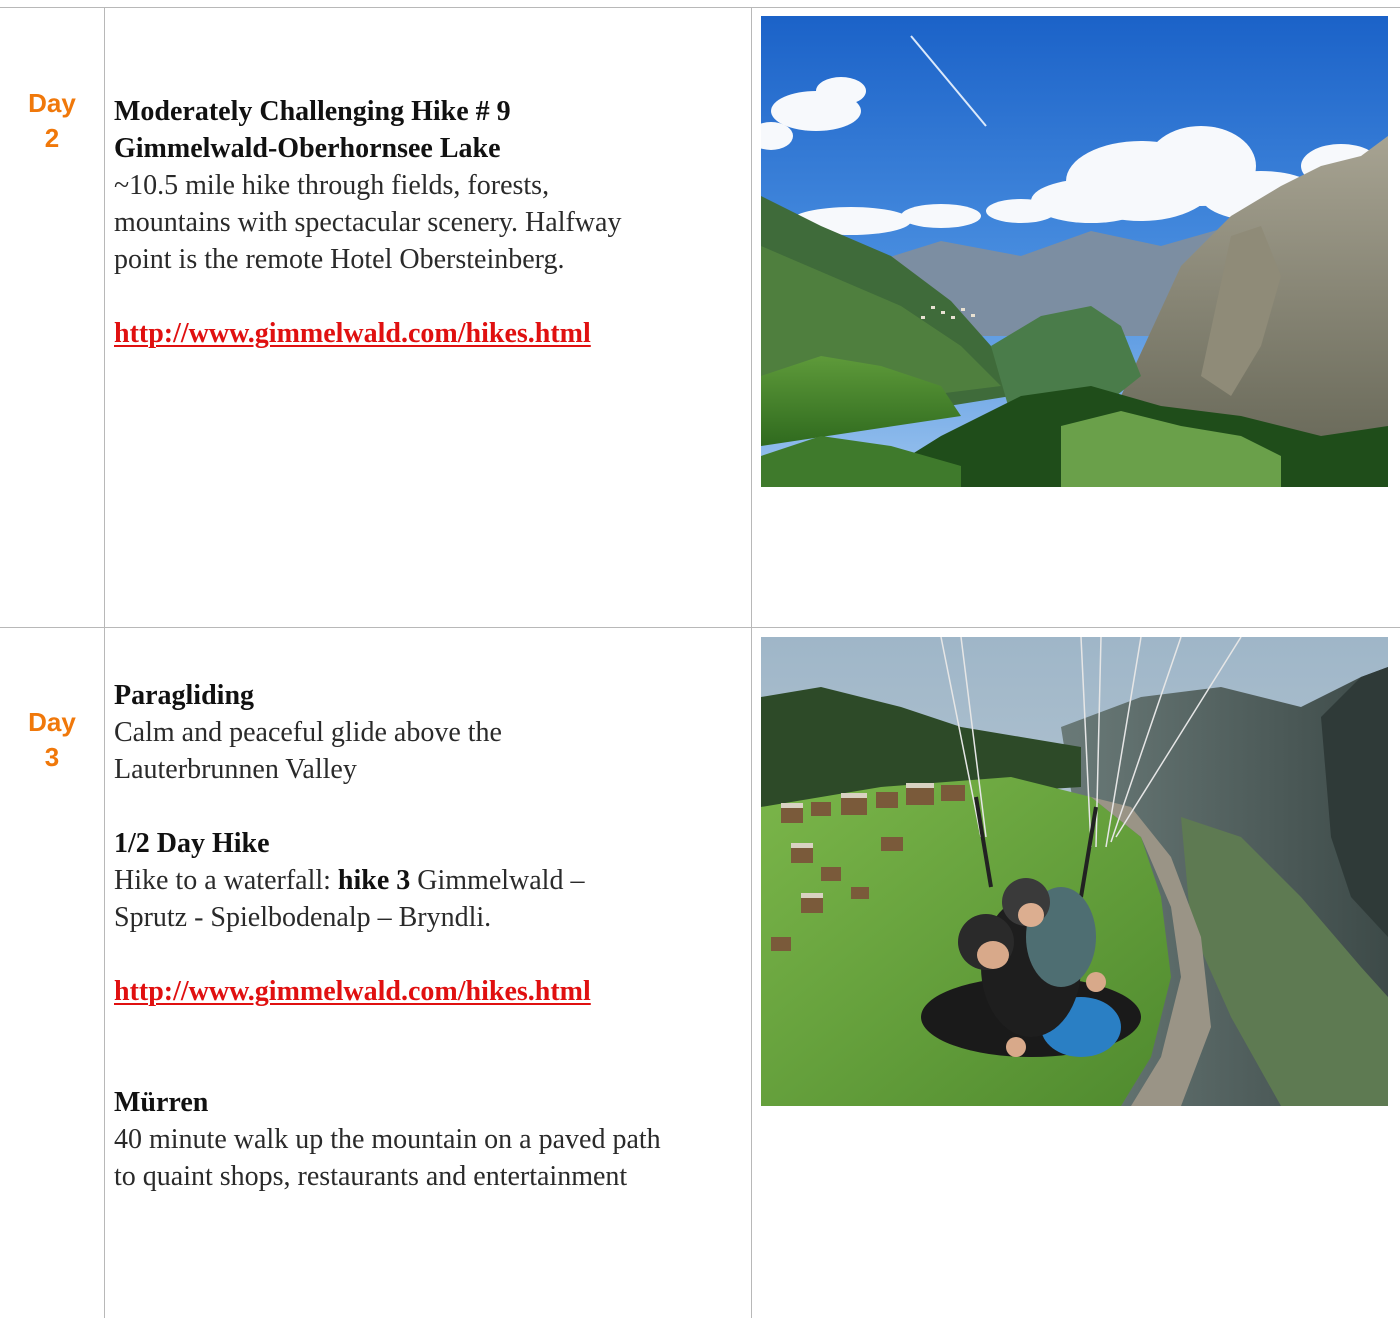  I want to click on hike-title: Moderately Challenging Hike # 9, so click(312, 111).